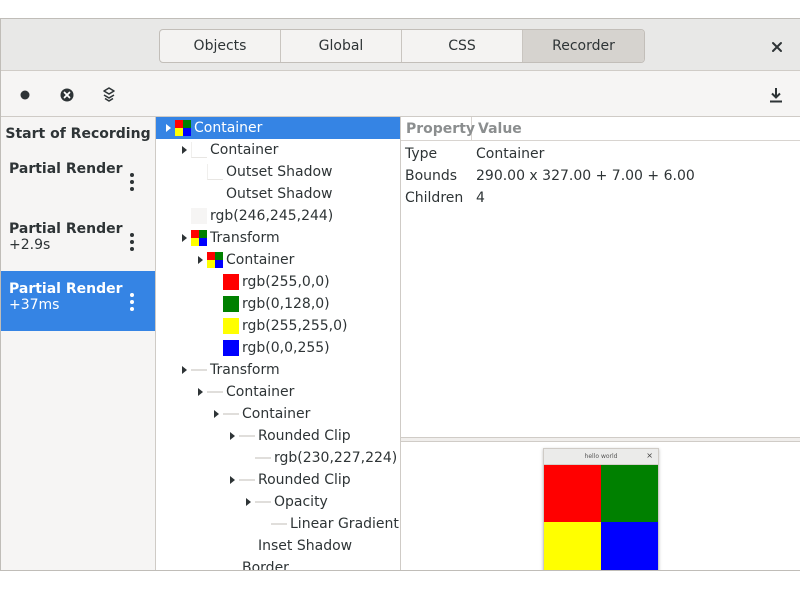 This screenshot has height=599, width=800. I want to click on close-button, so click(777, 47).